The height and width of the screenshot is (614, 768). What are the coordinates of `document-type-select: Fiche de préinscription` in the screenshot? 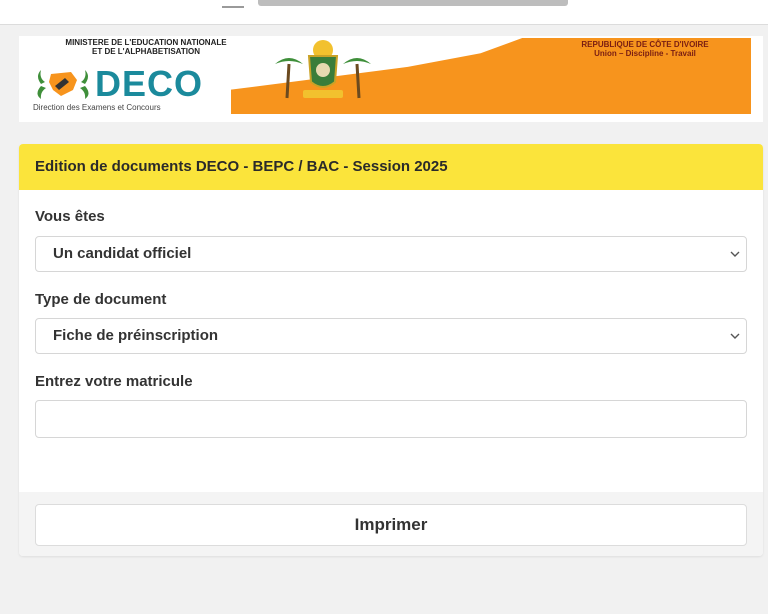 It's located at (391, 336).